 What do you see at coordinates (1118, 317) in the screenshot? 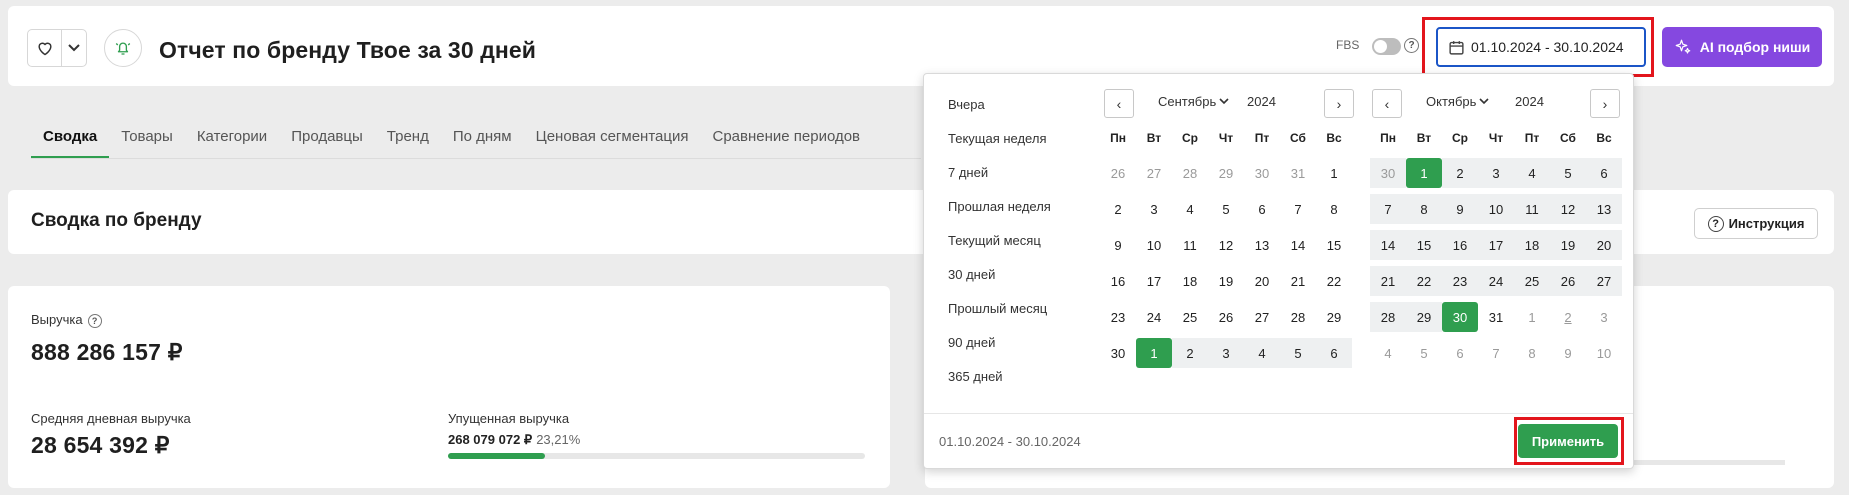
I see `day-cell: 23` at bounding box center [1118, 317].